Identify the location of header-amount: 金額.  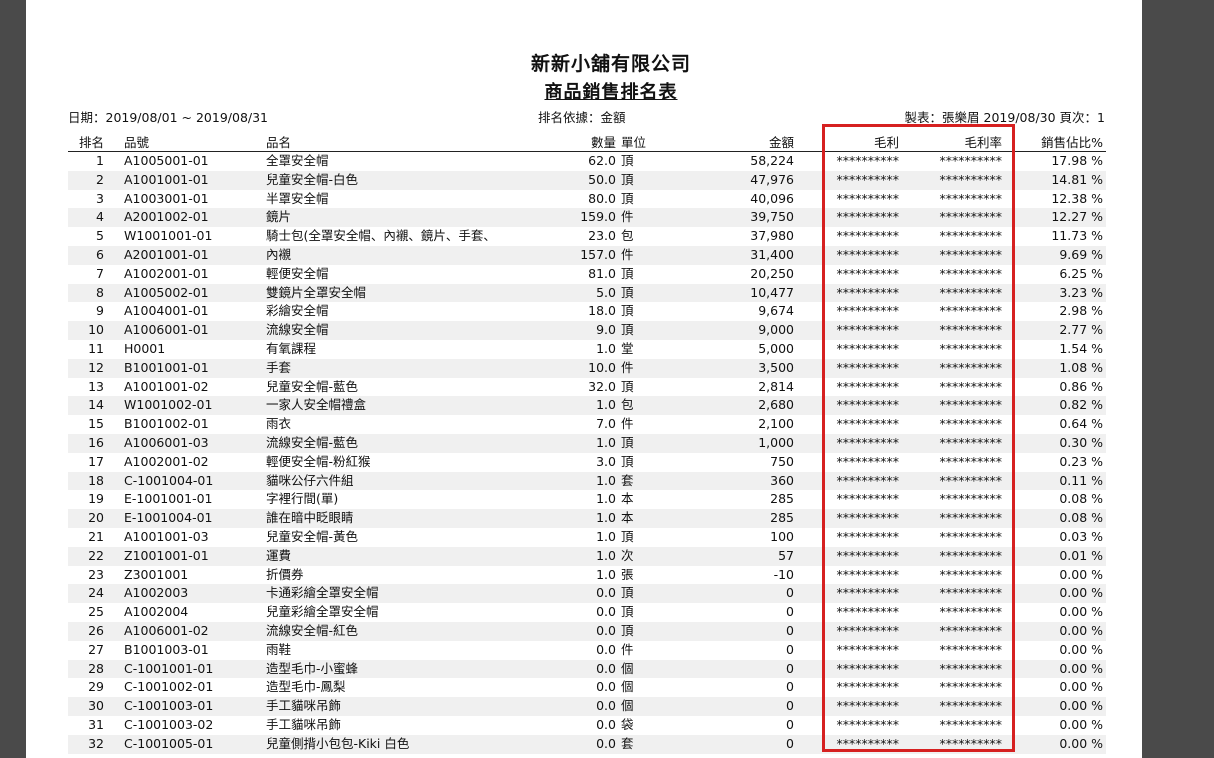
(781, 142).